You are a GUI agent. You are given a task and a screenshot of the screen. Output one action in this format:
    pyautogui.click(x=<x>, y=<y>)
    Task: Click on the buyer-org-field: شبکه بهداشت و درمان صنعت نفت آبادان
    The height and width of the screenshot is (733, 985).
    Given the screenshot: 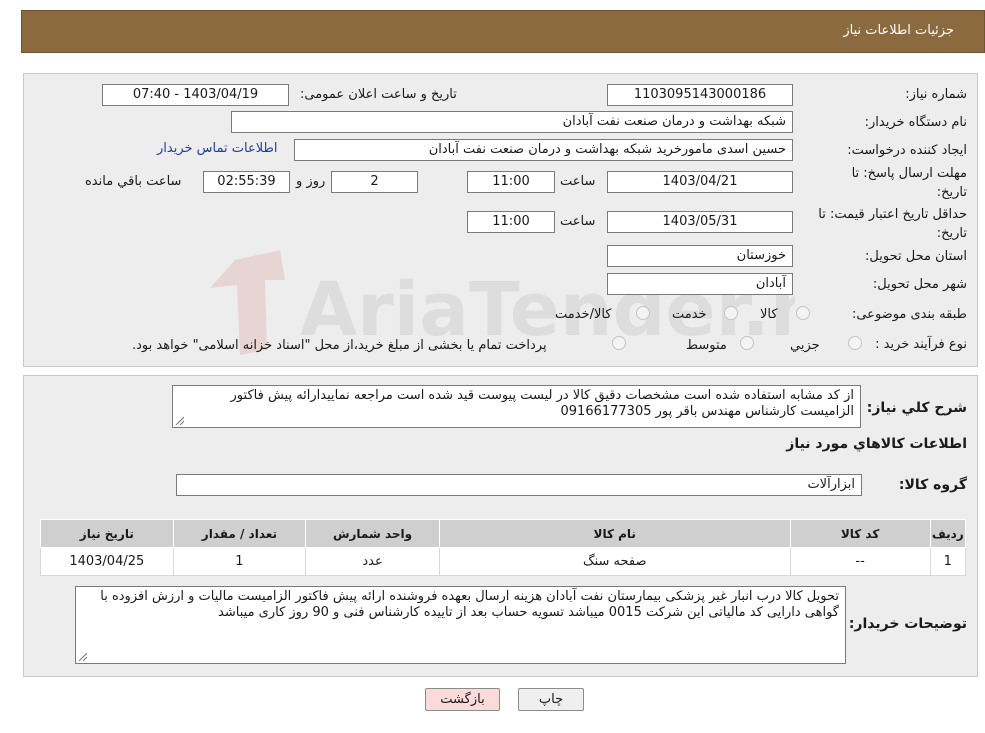 What is the action you would take?
    pyautogui.click(x=512, y=122)
    